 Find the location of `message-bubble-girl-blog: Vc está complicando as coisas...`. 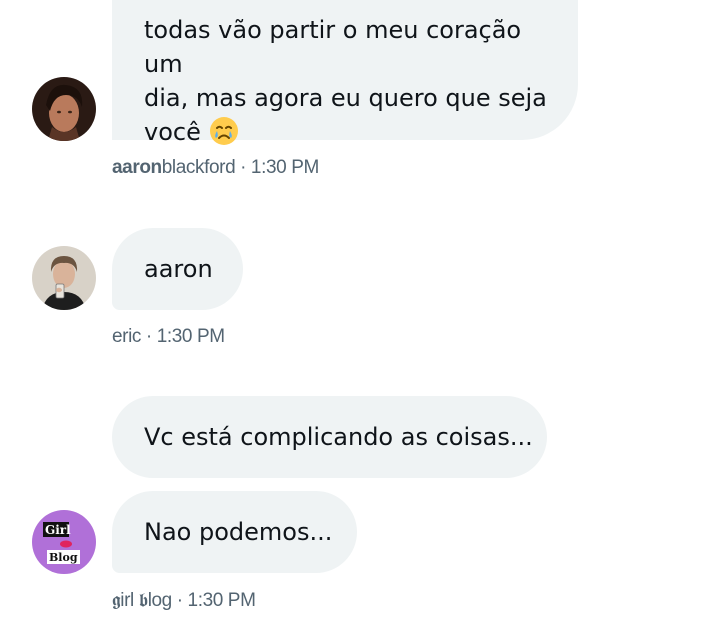

message-bubble-girl-blog: Vc está complicando as coisas... is located at coordinates (329, 437).